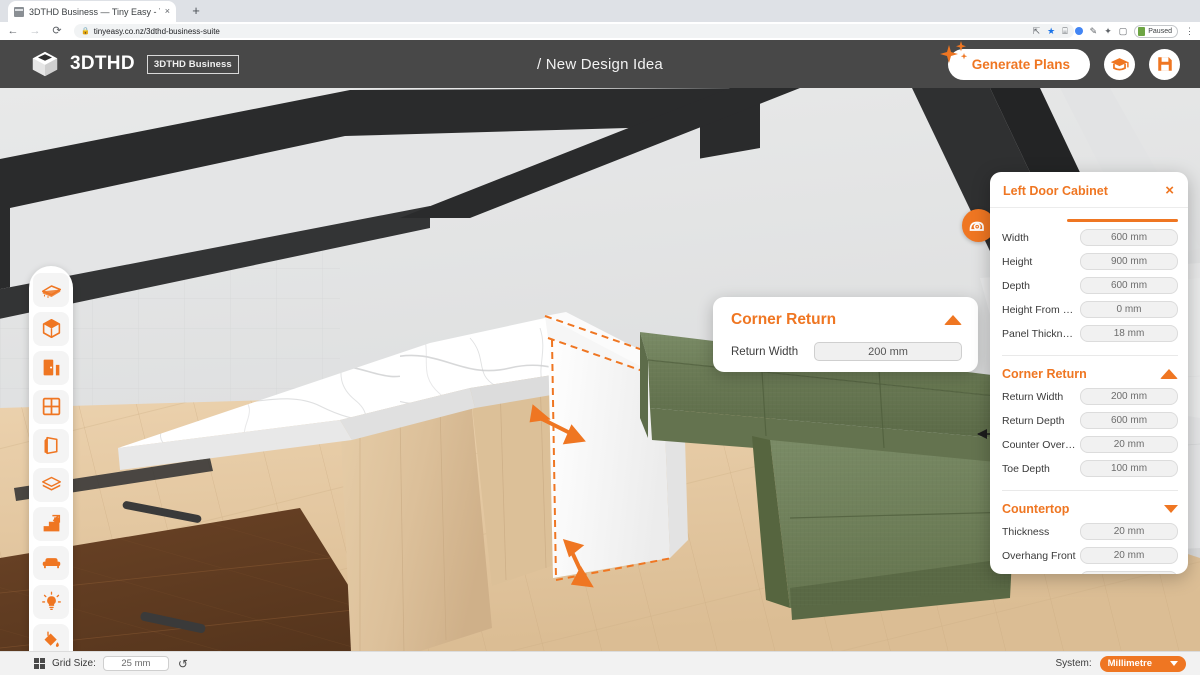  I want to click on property-input-return-depth, so click(1129, 420).